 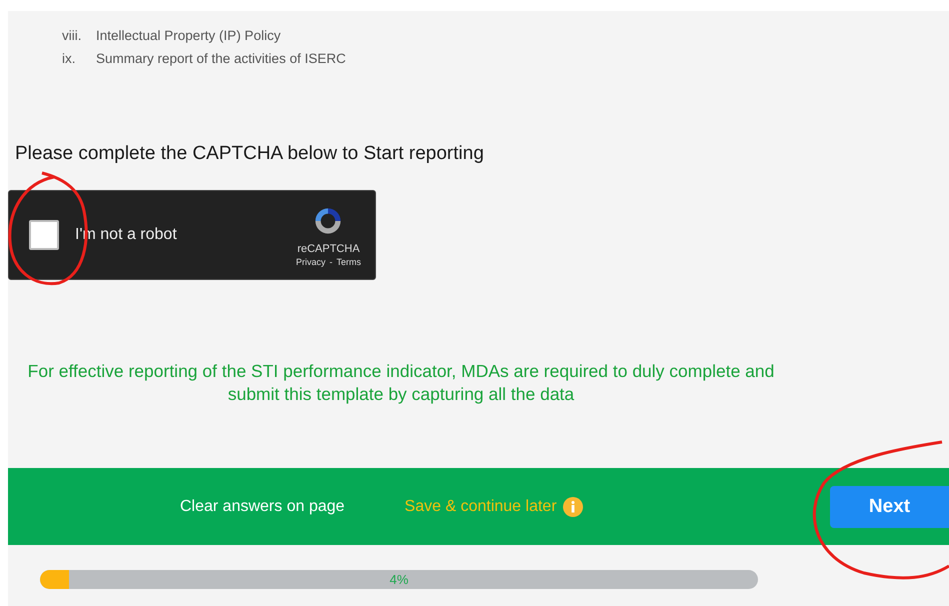 What do you see at coordinates (250, 154) in the screenshot?
I see `captcha-prompt: Please complete the CAPTCHA below to Start reporting` at bounding box center [250, 154].